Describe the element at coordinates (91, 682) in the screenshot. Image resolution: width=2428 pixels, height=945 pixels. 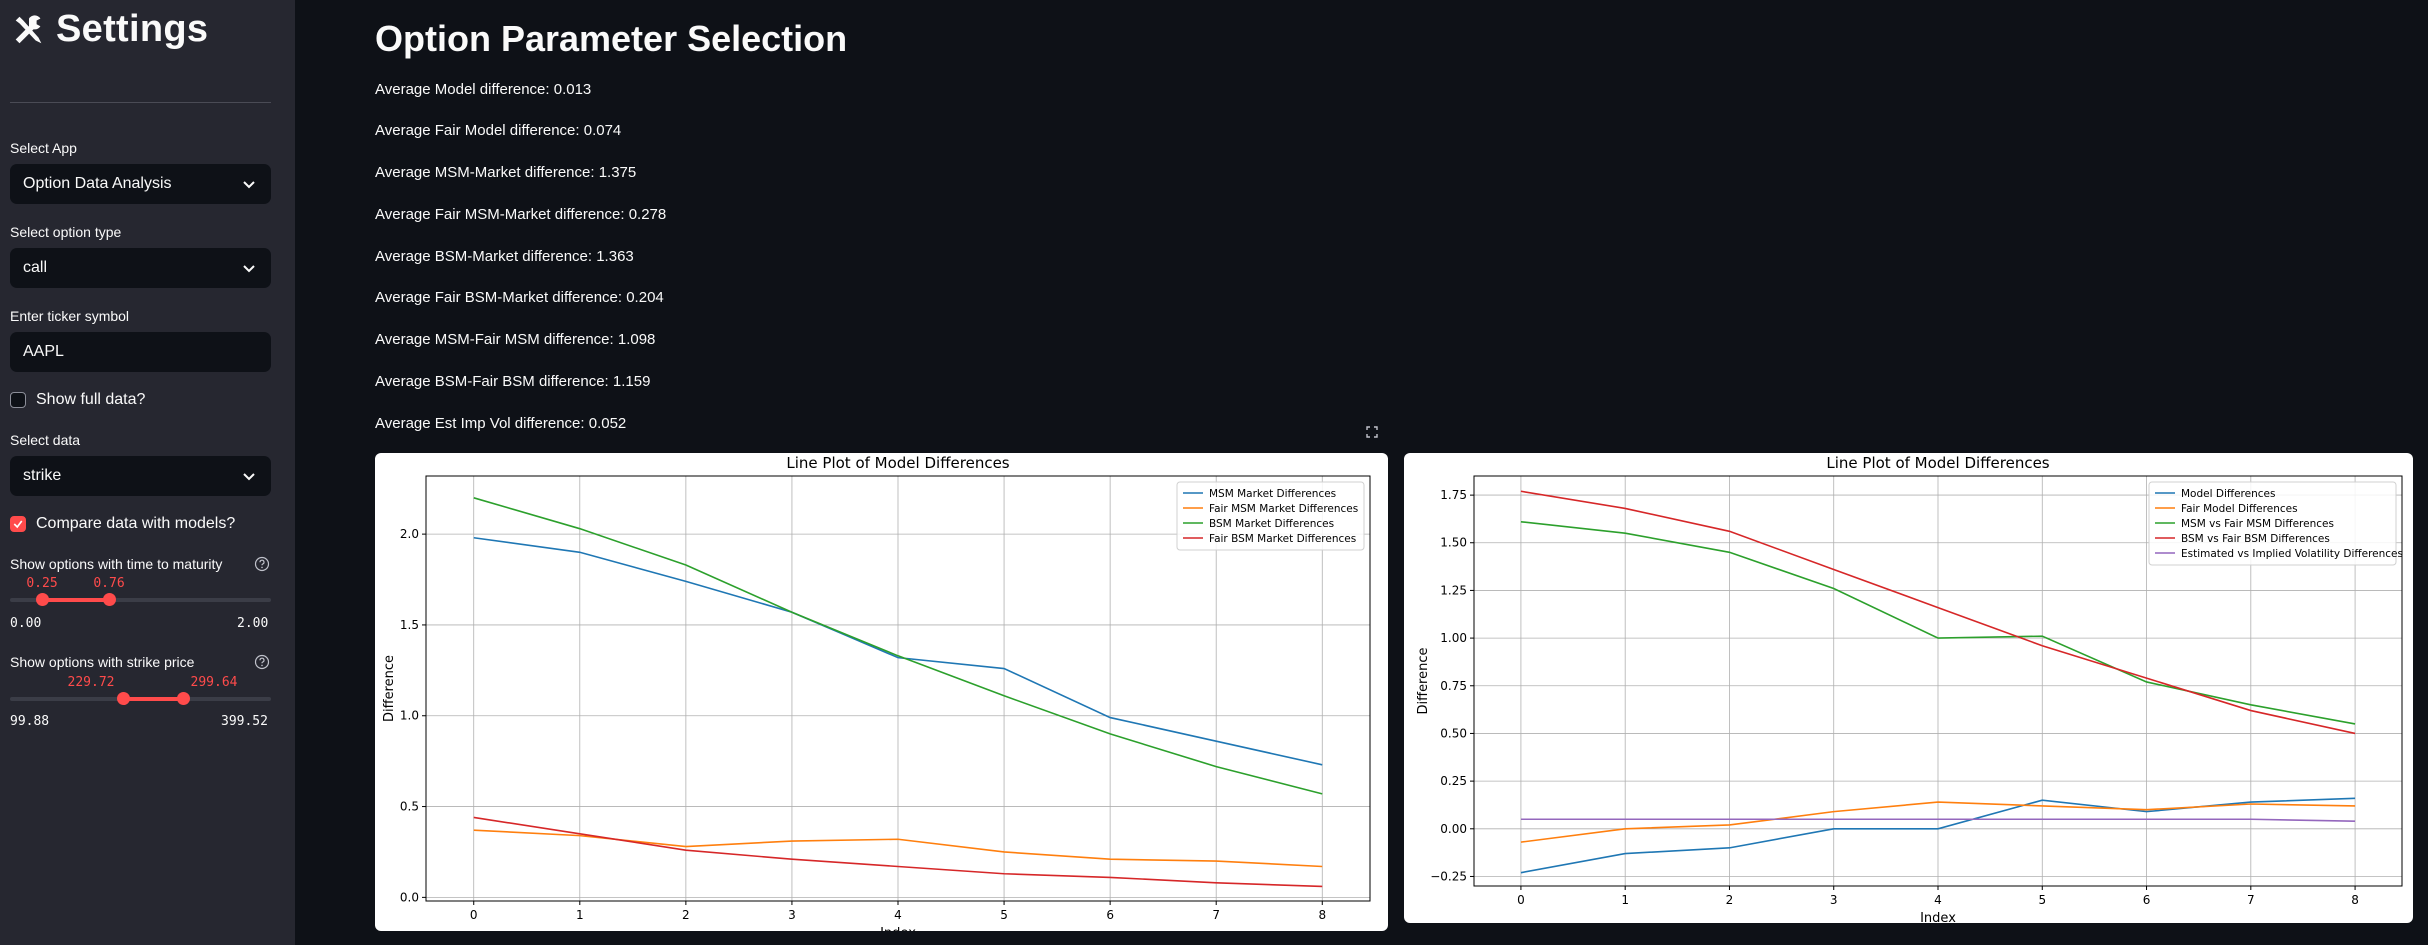
I see `strike-low-value: 229.72` at that location.